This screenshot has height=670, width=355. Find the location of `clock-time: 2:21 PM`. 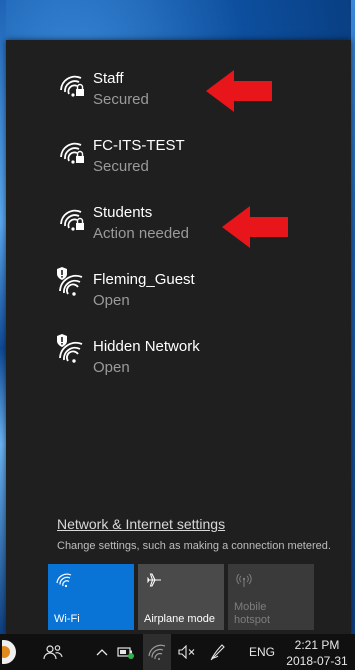

clock-time: 2:21 PM is located at coordinates (317, 645).